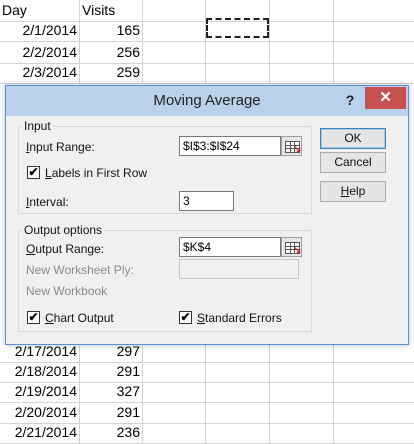  I want to click on input-range-collapse-button: ↘, so click(291, 146).